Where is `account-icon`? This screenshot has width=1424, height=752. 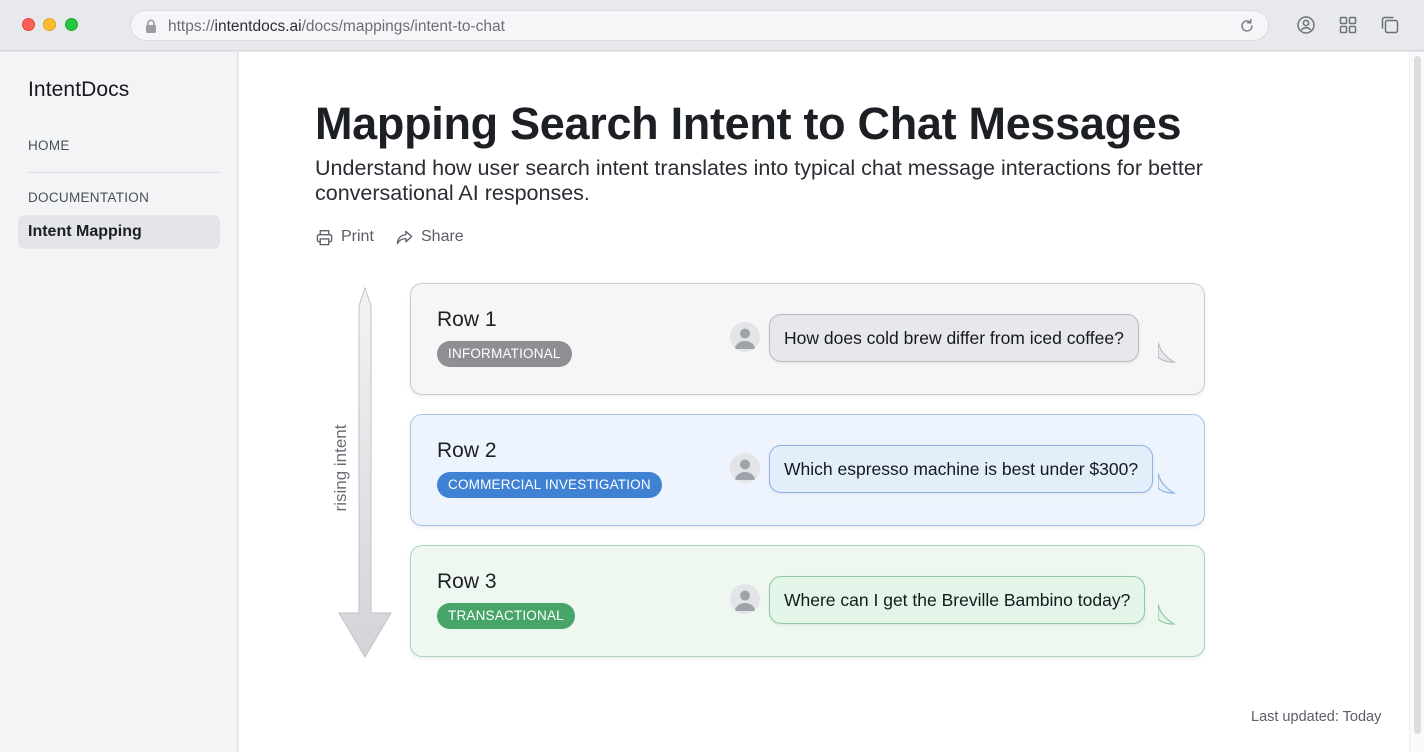 account-icon is located at coordinates (1306, 25).